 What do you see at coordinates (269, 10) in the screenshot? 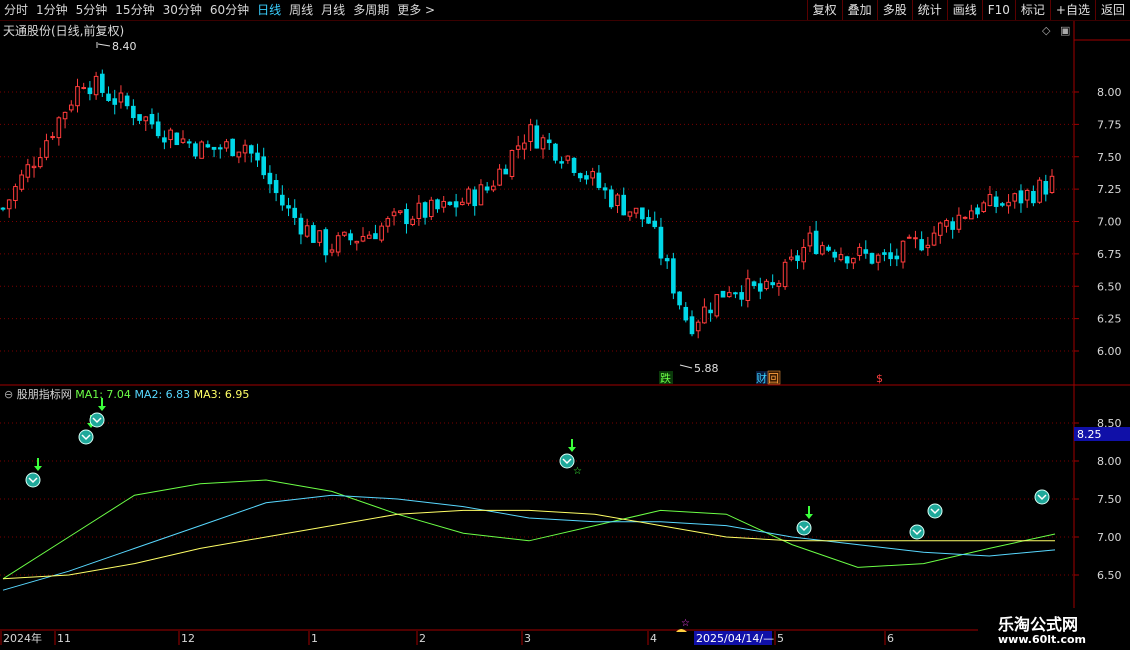
I see `tab-daily: 日线` at bounding box center [269, 10].